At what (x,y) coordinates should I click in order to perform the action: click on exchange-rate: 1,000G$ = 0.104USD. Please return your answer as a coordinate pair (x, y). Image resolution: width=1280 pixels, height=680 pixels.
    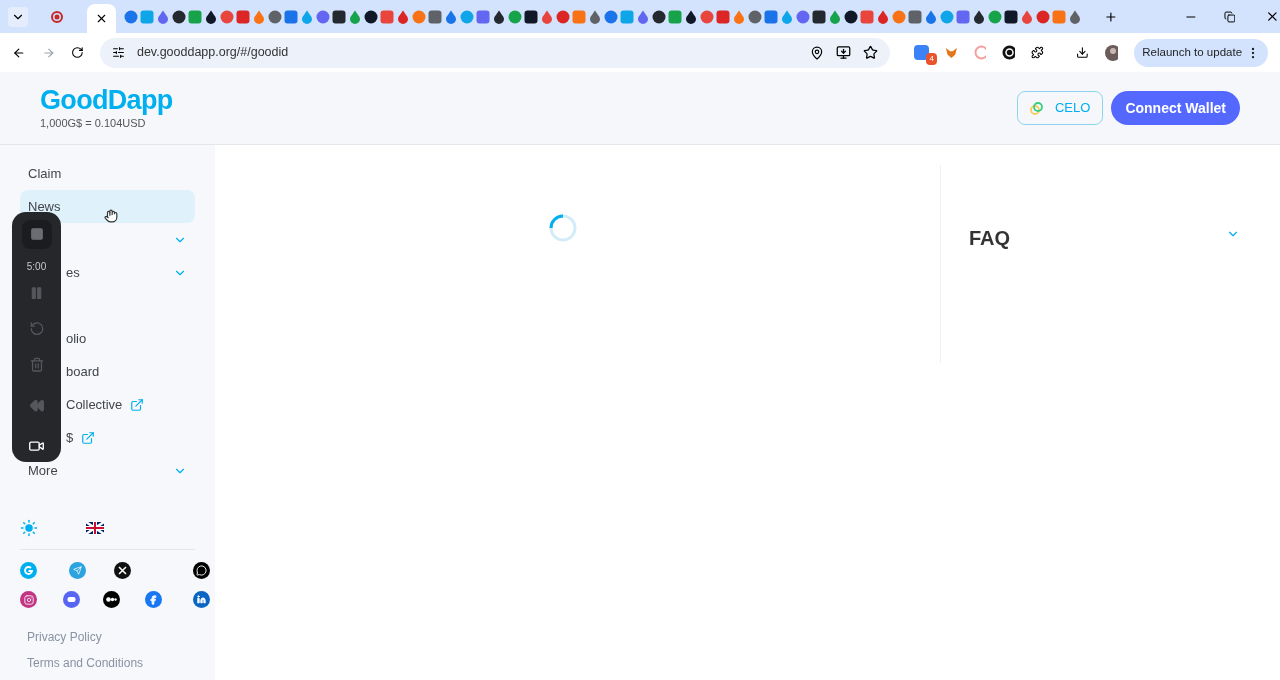
    Looking at the image, I should click on (93, 123).